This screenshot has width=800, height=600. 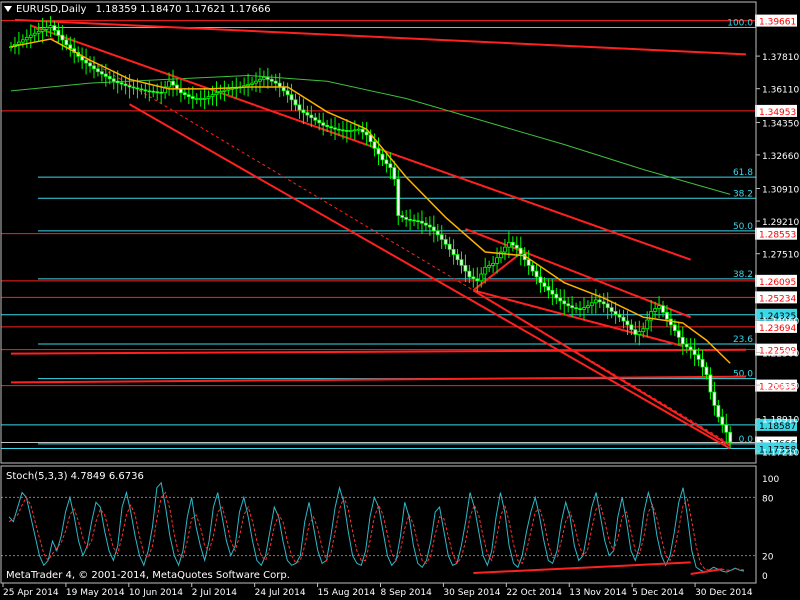 What do you see at coordinates (658, 593) in the screenshot?
I see `x-tick-label: 5 Dec 2014` at bounding box center [658, 593].